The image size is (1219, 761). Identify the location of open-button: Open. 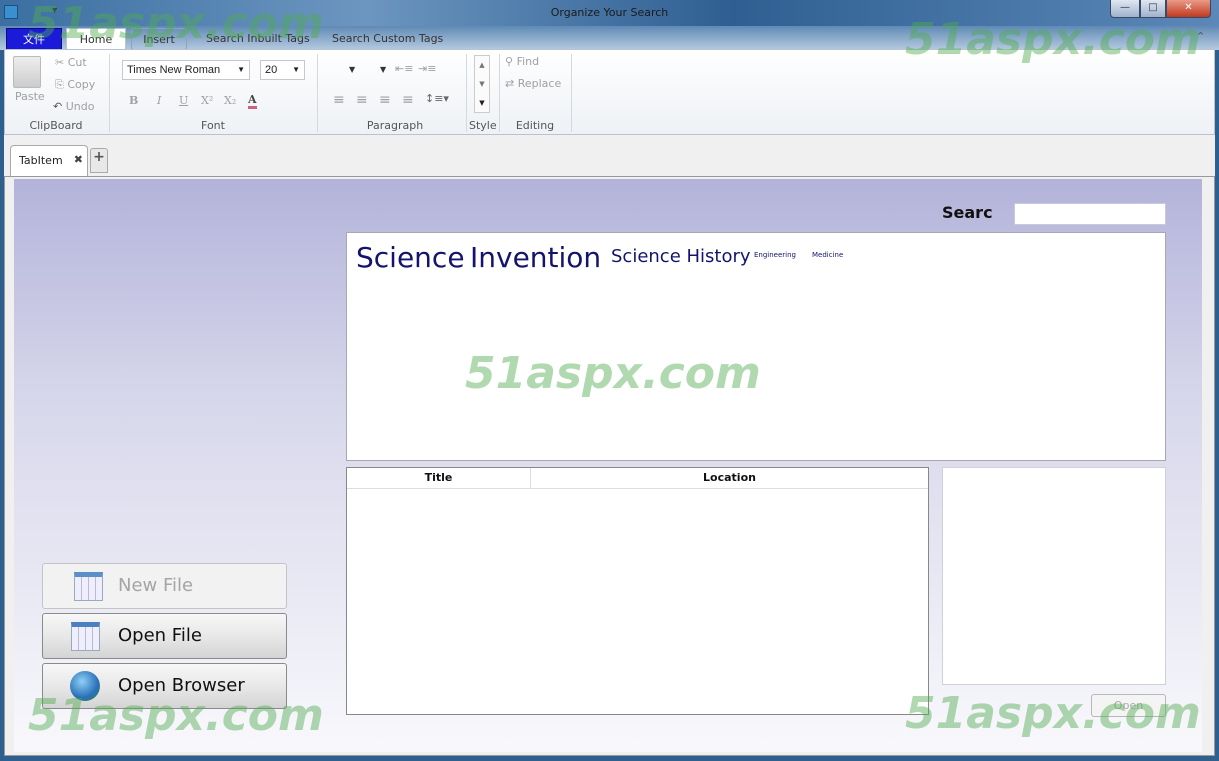
(1128, 705).